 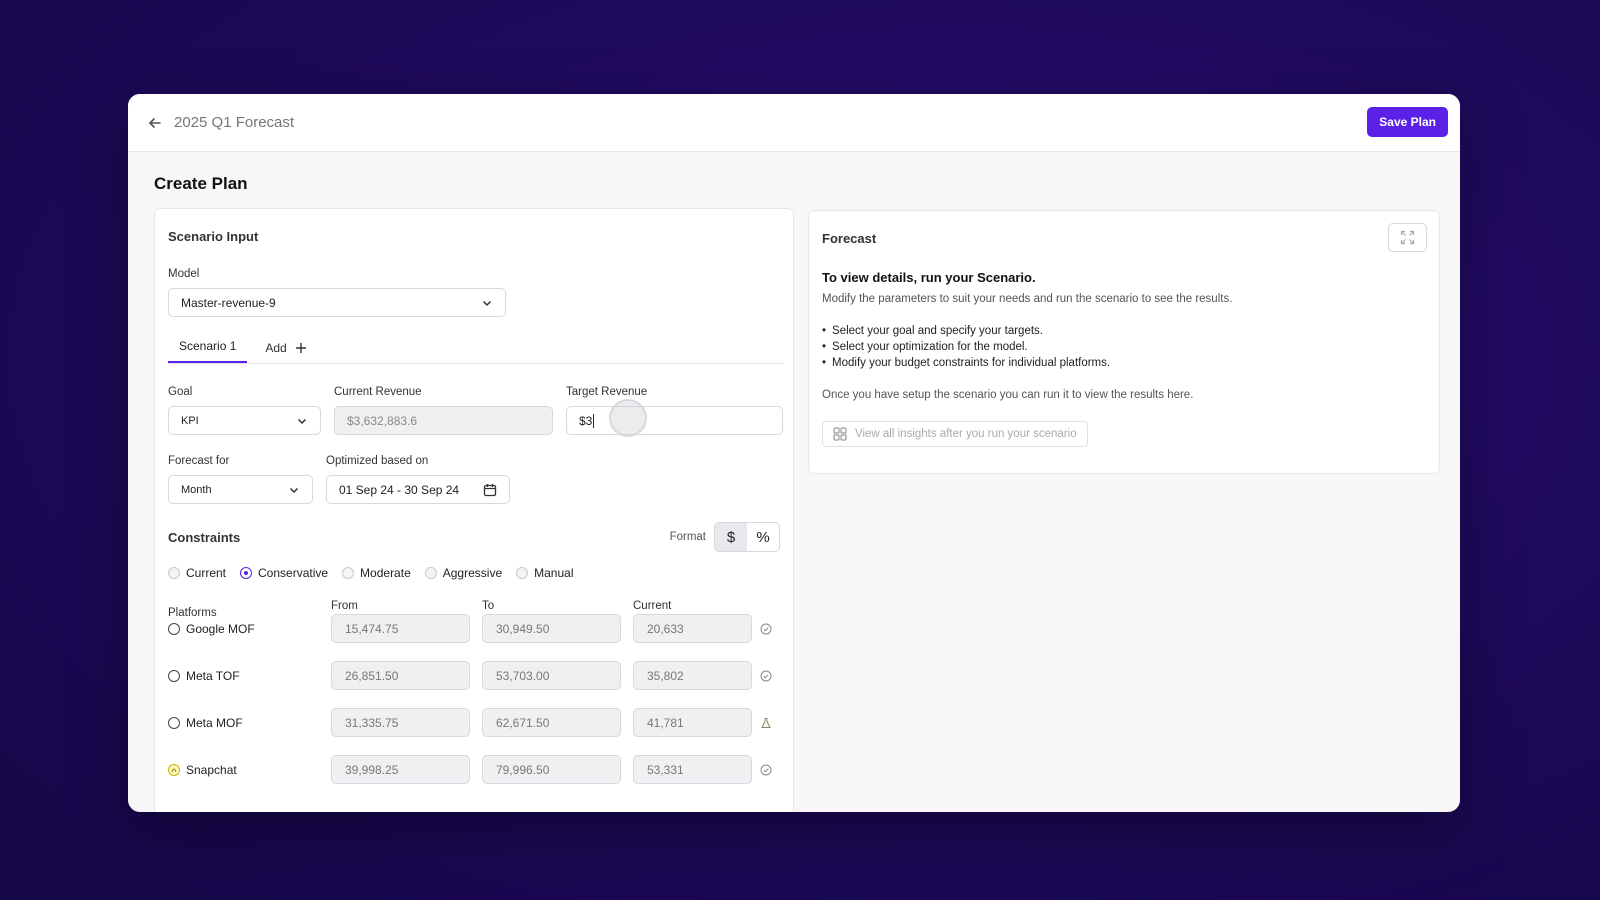 What do you see at coordinates (1407, 121) in the screenshot?
I see `save-plan-button: Save Plan` at bounding box center [1407, 121].